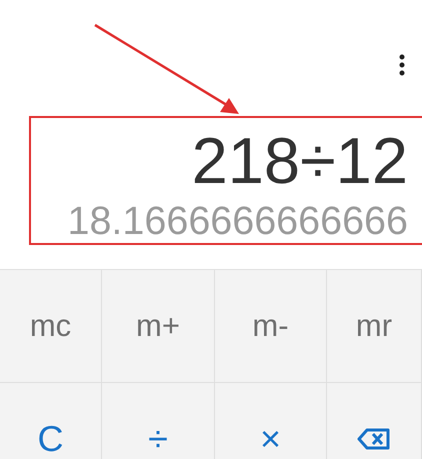 The width and height of the screenshot is (422, 459). Describe the element at coordinates (158, 326) in the screenshot. I see `memory-key: m+` at that location.